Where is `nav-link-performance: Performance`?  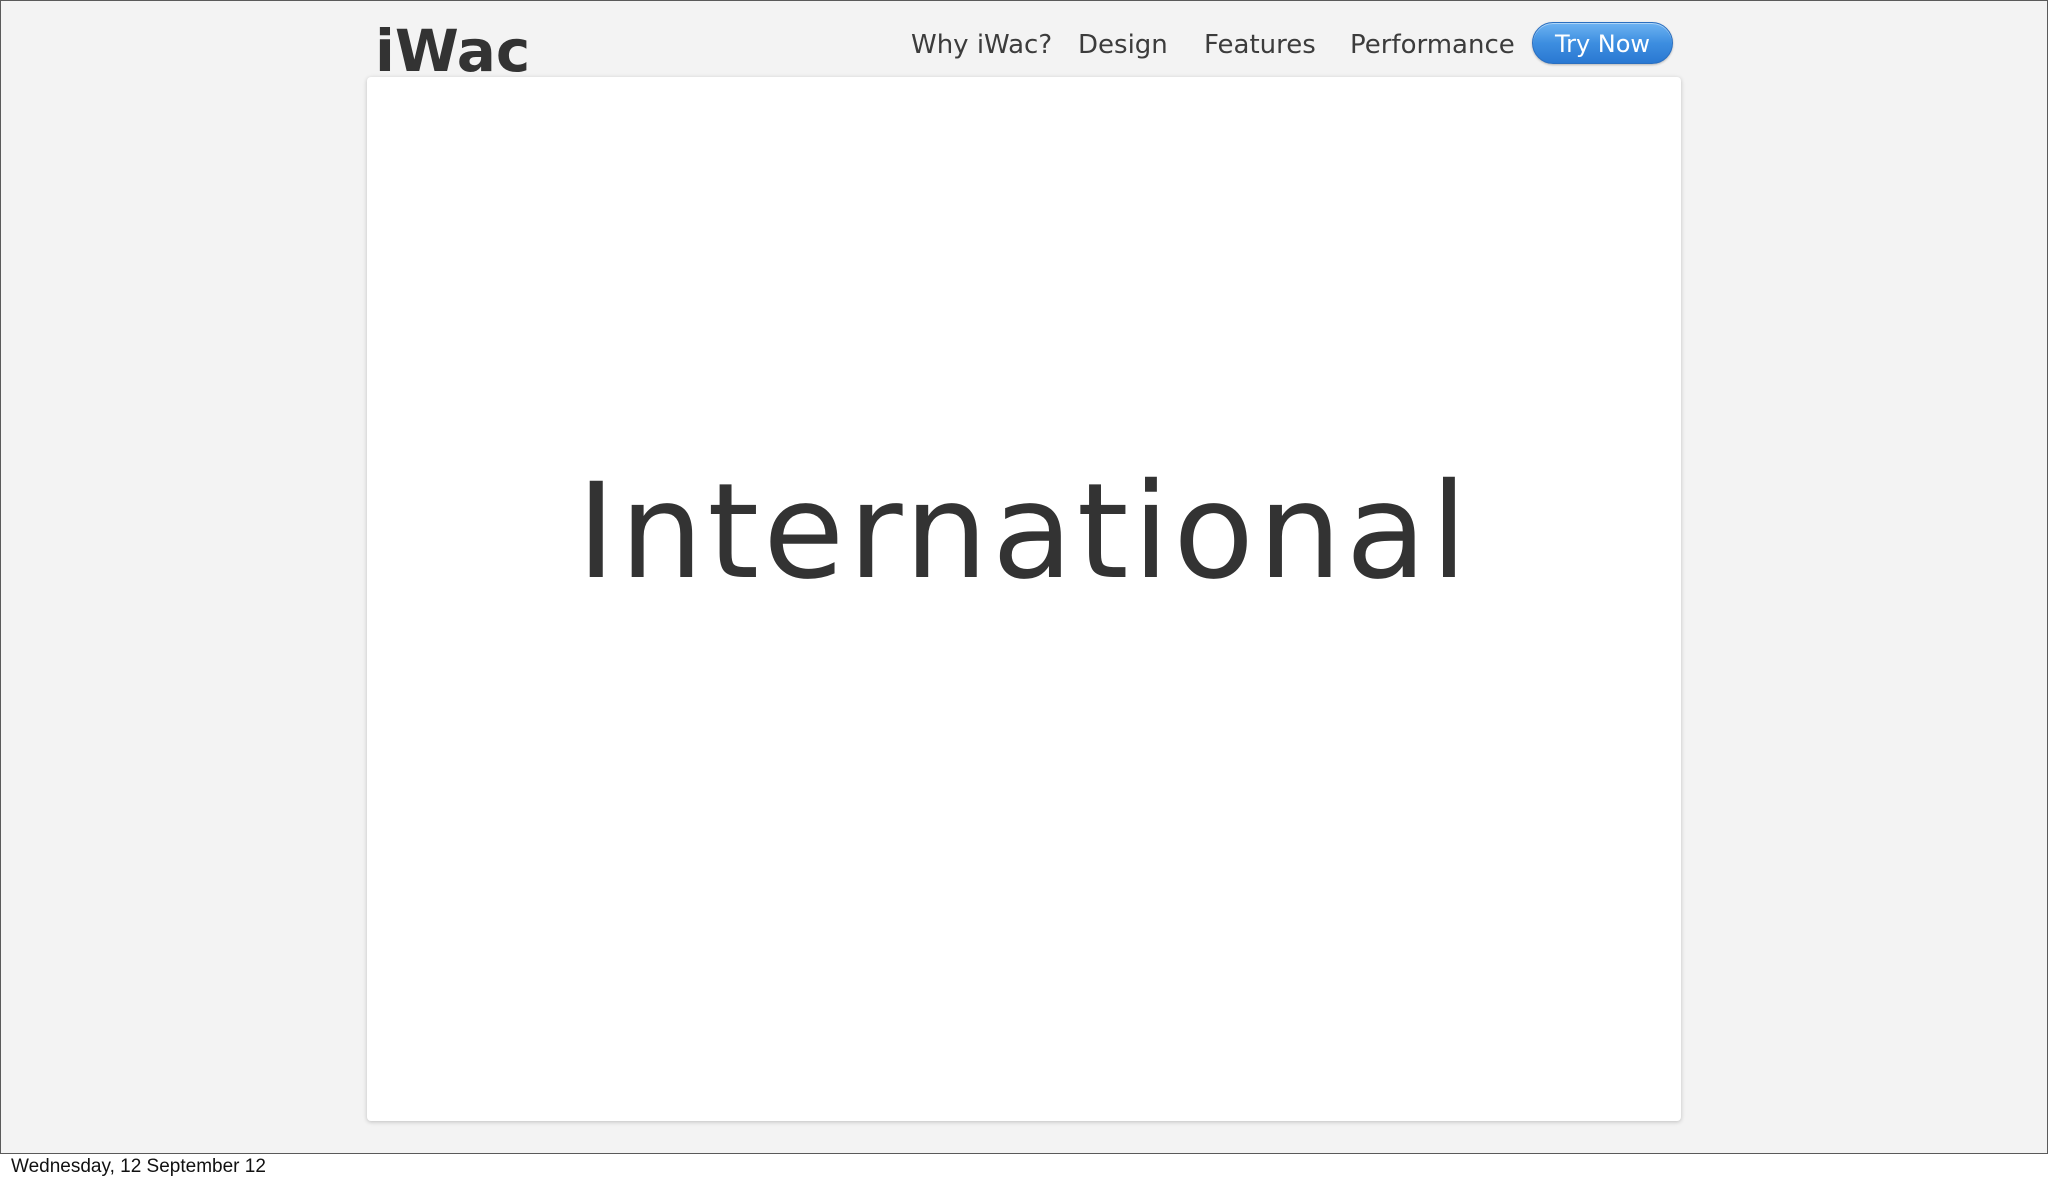 nav-link-performance: Performance is located at coordinates (1432, 45).